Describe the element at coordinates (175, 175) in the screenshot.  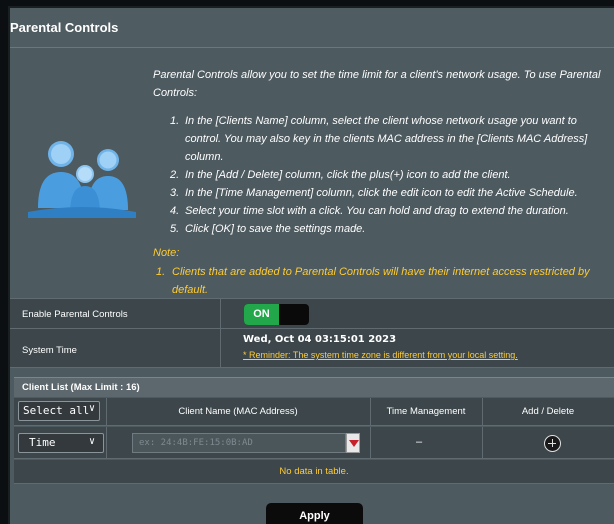
I see `step-number: 2.` at that location.